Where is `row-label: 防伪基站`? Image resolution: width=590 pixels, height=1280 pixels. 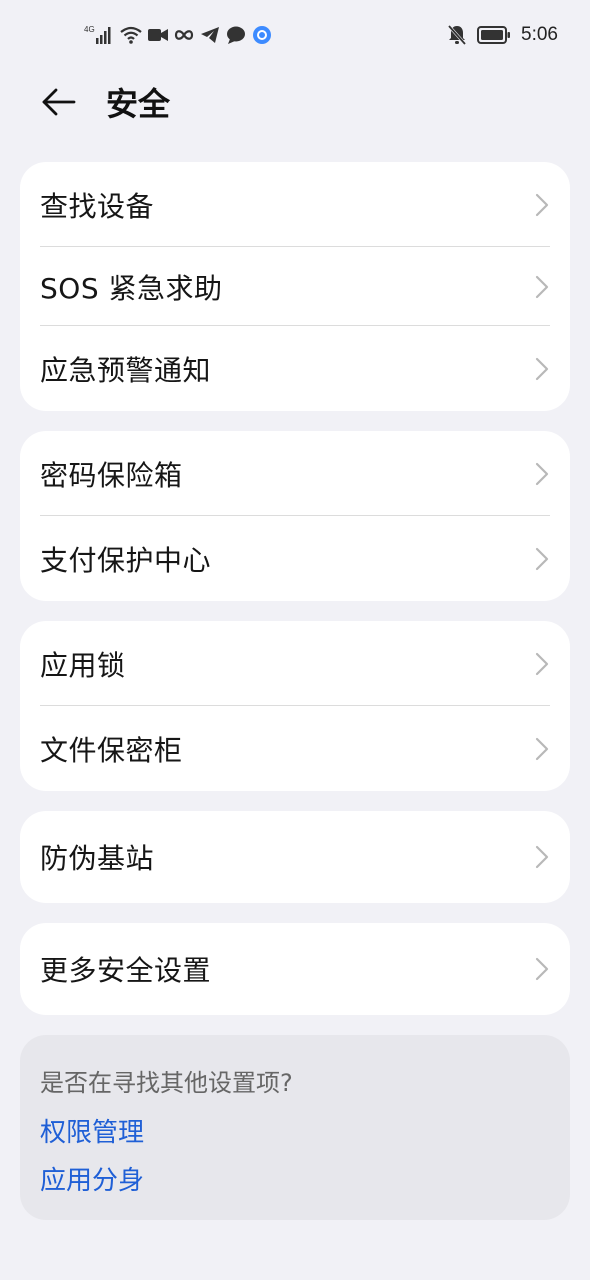
row-label: 防伪基站 is located at coordinates (97, 858).